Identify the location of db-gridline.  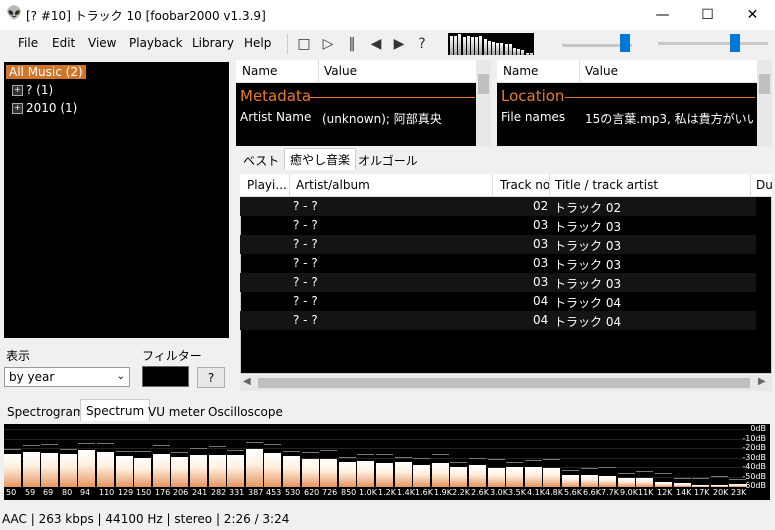
(376, 429).